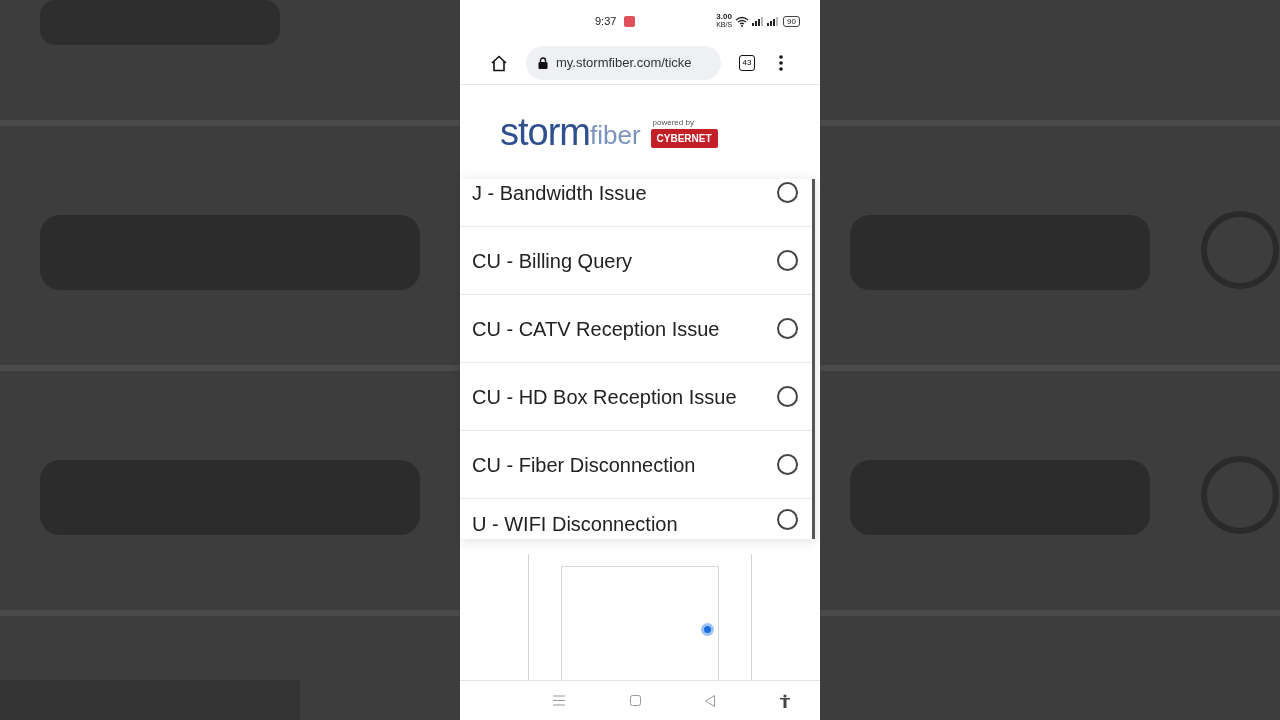 The image size is (1280, 720). Describe the element at coordinates (615, 135) in the screenshot. I see `logo-suffix: fiber` at that location.